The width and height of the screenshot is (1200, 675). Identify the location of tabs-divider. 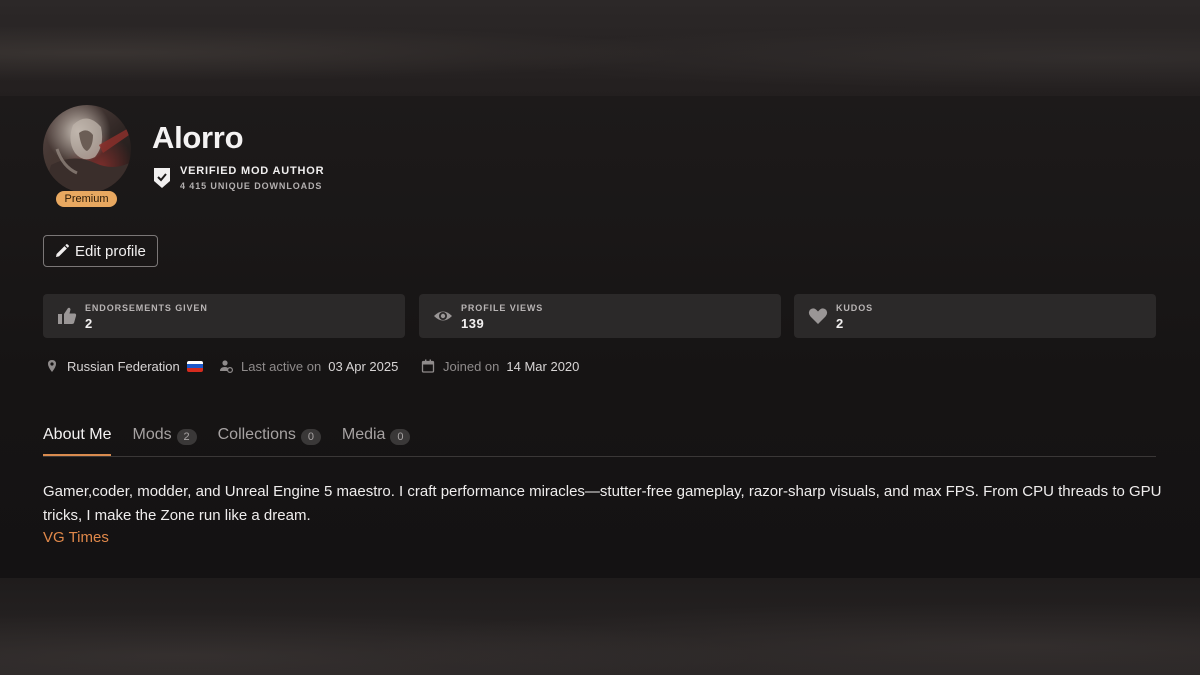
(599, 456).